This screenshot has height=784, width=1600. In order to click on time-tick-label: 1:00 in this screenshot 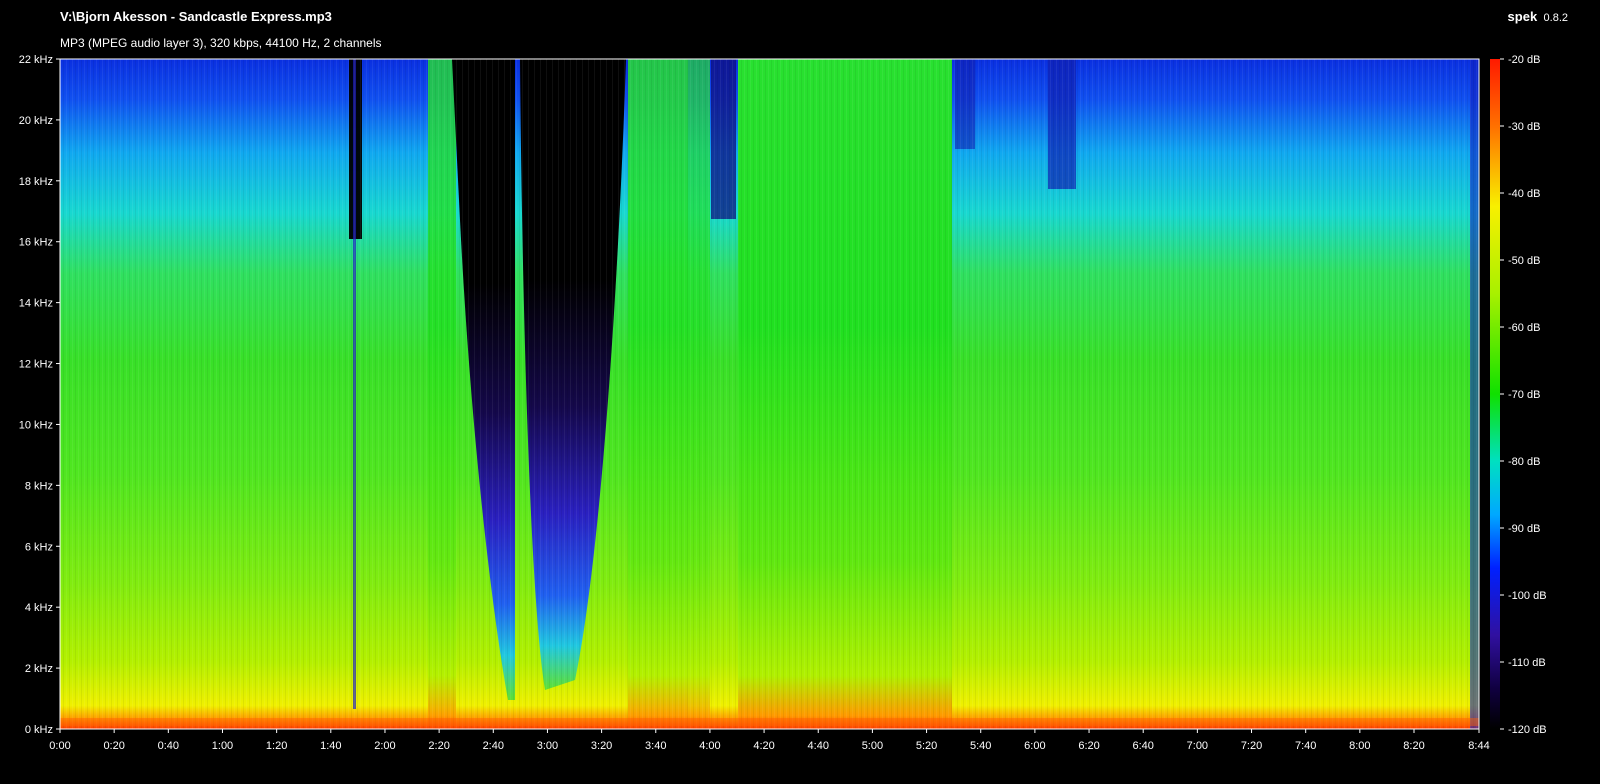, I will do `click(222, 746)`.